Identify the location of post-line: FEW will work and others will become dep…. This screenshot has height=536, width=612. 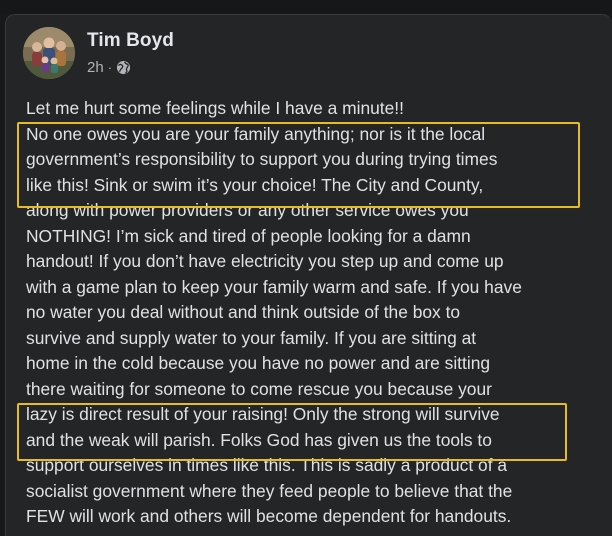
(269, 516).